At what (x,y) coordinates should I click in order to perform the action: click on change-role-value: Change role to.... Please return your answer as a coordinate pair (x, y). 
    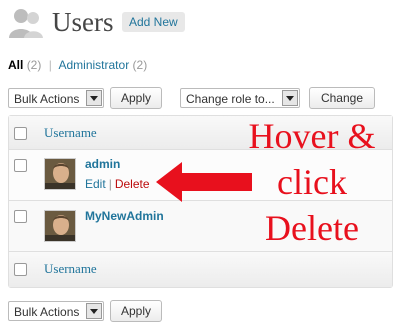
    Looking at the image, I should click on (230, 99).